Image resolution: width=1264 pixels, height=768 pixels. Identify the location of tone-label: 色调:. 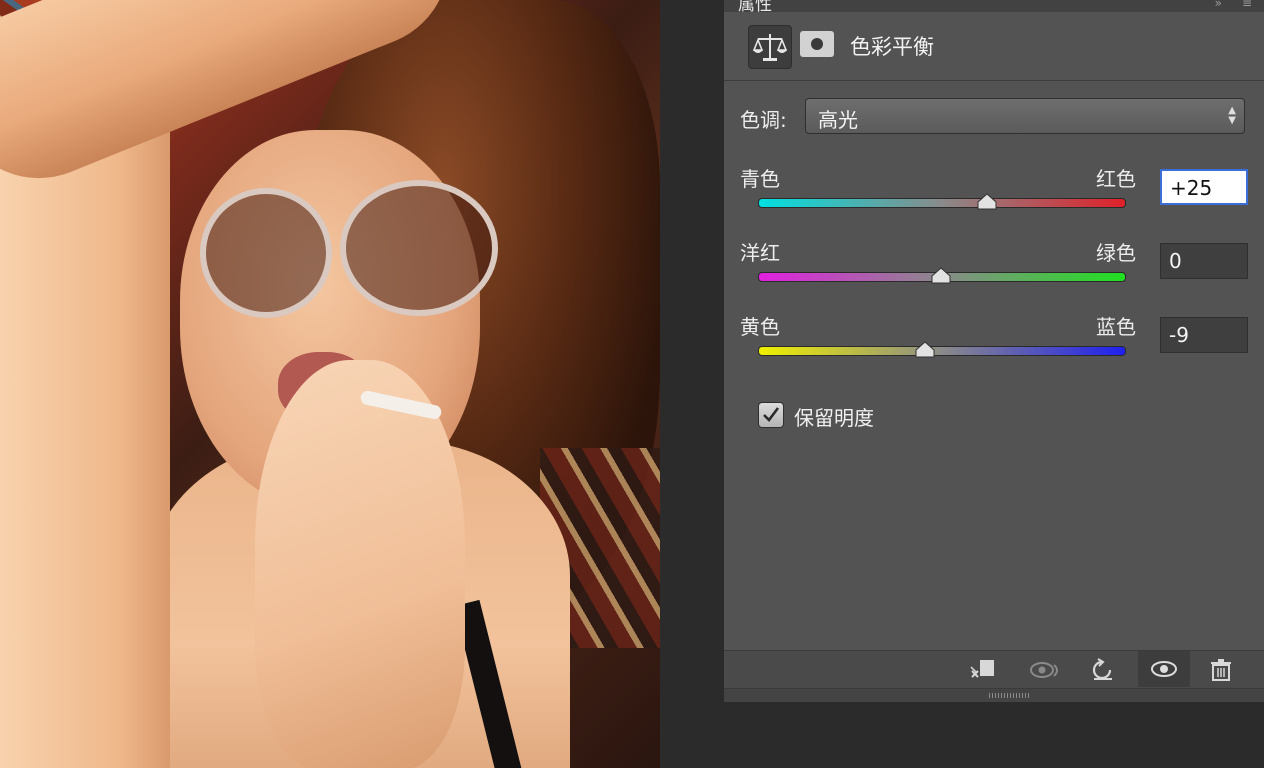
(763, 118).